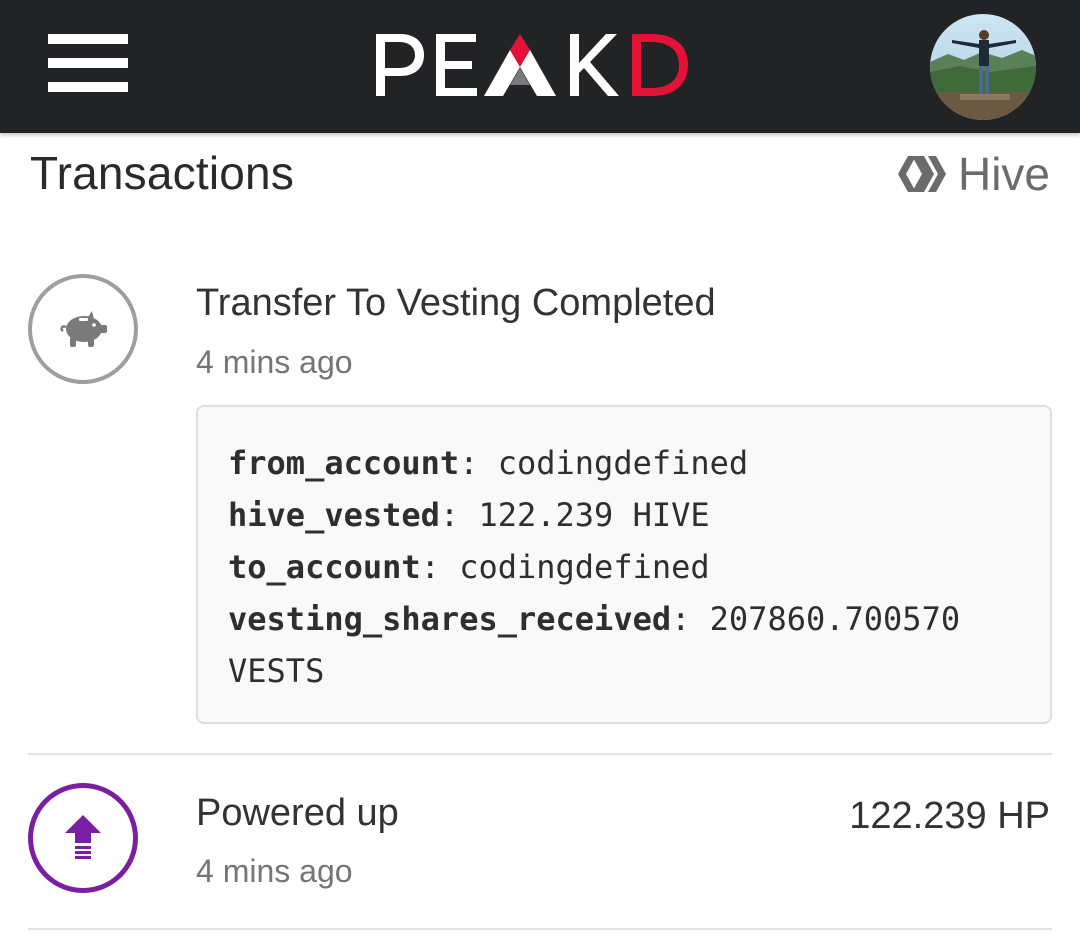 This screenshot has width=1080, height=936. What do you see at coordinates (324, 567) in the screenshot?
I see `detail-key: to_account` at bounding box center [324, 567].